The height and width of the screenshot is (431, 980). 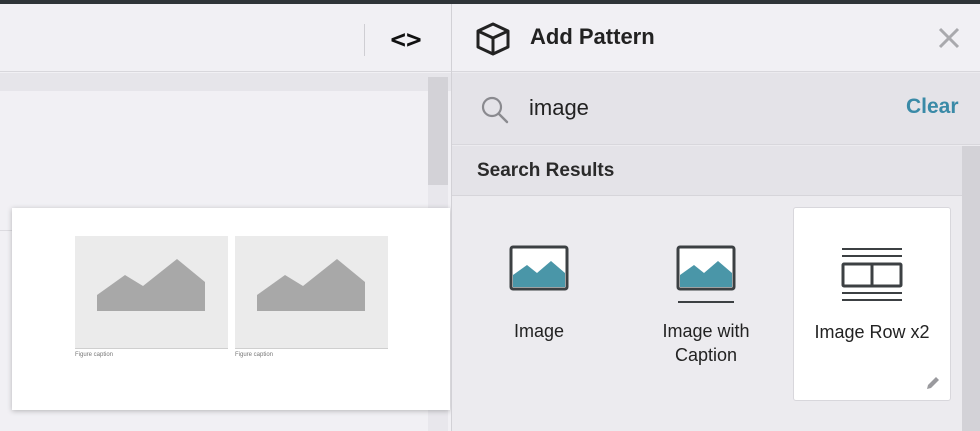 What do you see at coordinates (872, 274) in the screenshot?
I see `image-row-icon` at bounding box center [872, 274].